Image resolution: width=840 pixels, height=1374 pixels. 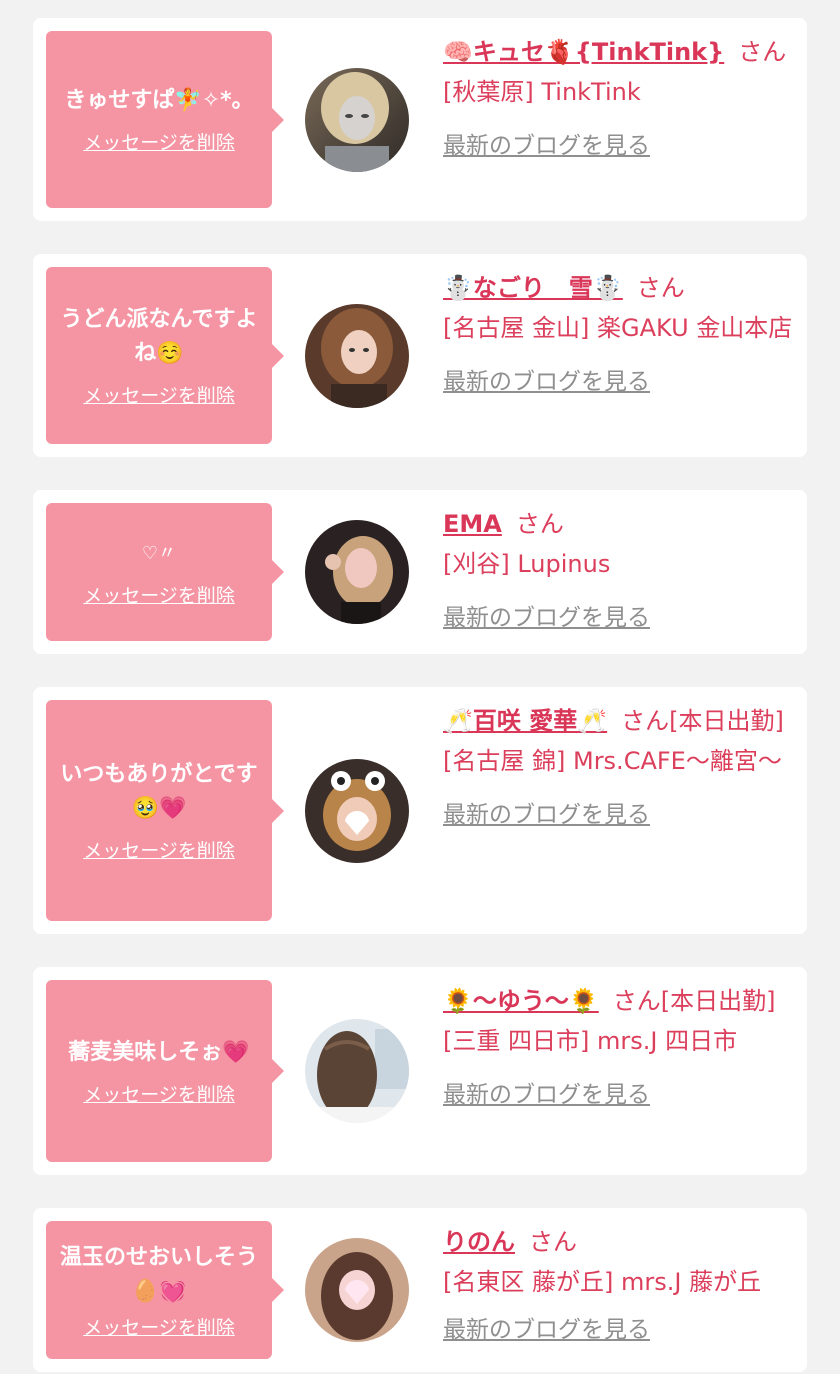 I want to click on message-bubble: いつもありがとです🥹💗 メッセージを削除, so click(x=165, y=810).